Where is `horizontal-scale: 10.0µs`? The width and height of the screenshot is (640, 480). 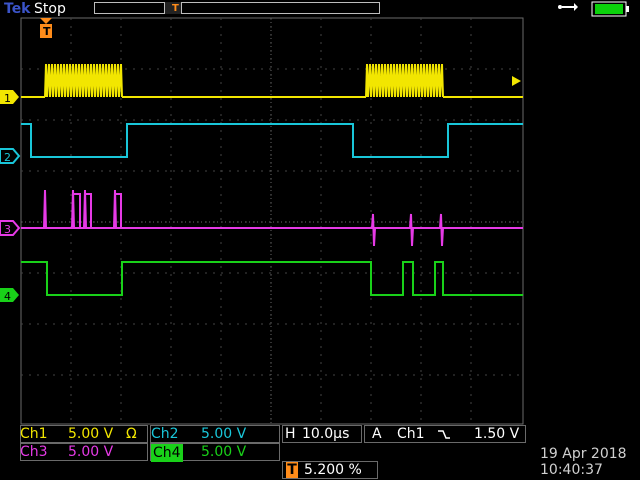 horizontal-scale: 10.0µs is located at coordinates (326, 434).